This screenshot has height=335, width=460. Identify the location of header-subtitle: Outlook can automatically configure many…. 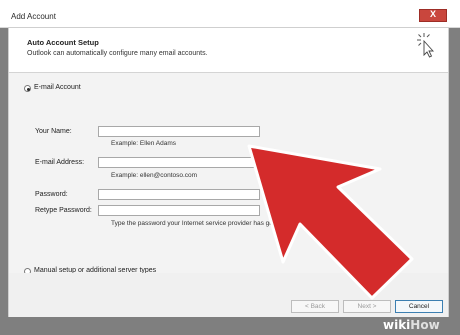
(117, 53).